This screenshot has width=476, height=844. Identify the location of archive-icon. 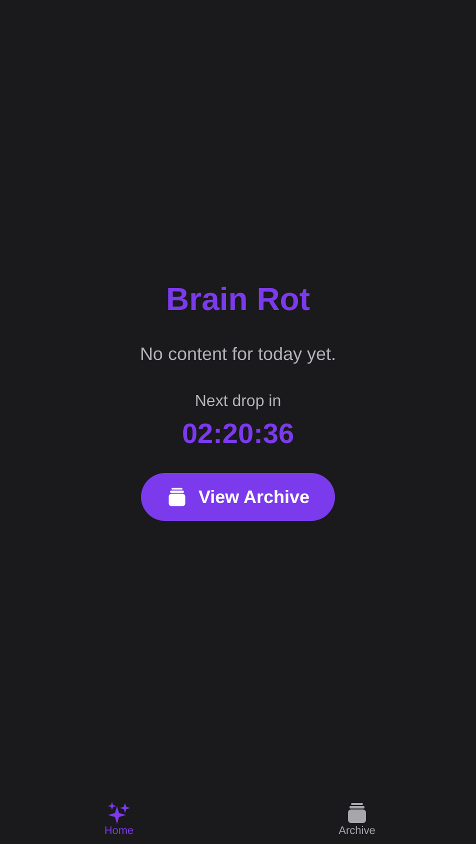
(177, 497).